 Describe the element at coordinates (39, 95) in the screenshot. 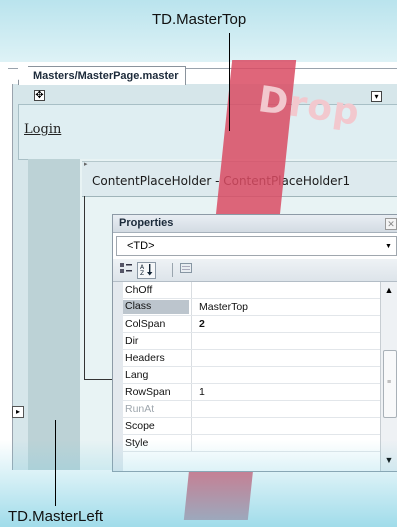

I see `move-handle-icon: ✥` at that location.